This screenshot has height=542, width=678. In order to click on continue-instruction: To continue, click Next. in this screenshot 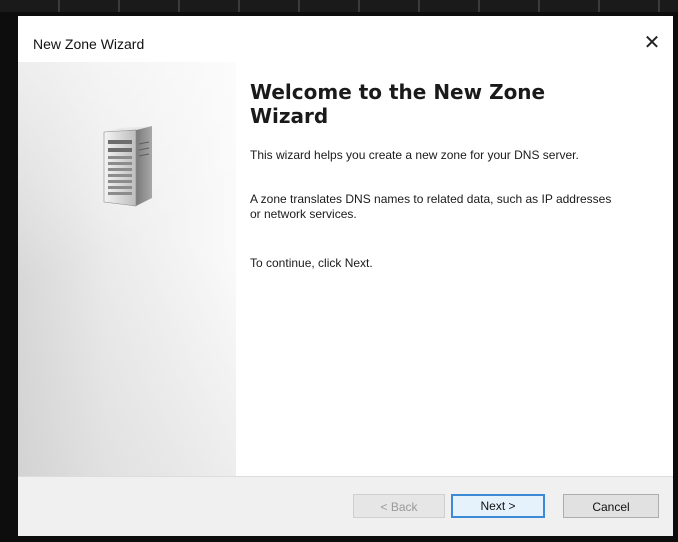, I will do `click(311, 263)`.